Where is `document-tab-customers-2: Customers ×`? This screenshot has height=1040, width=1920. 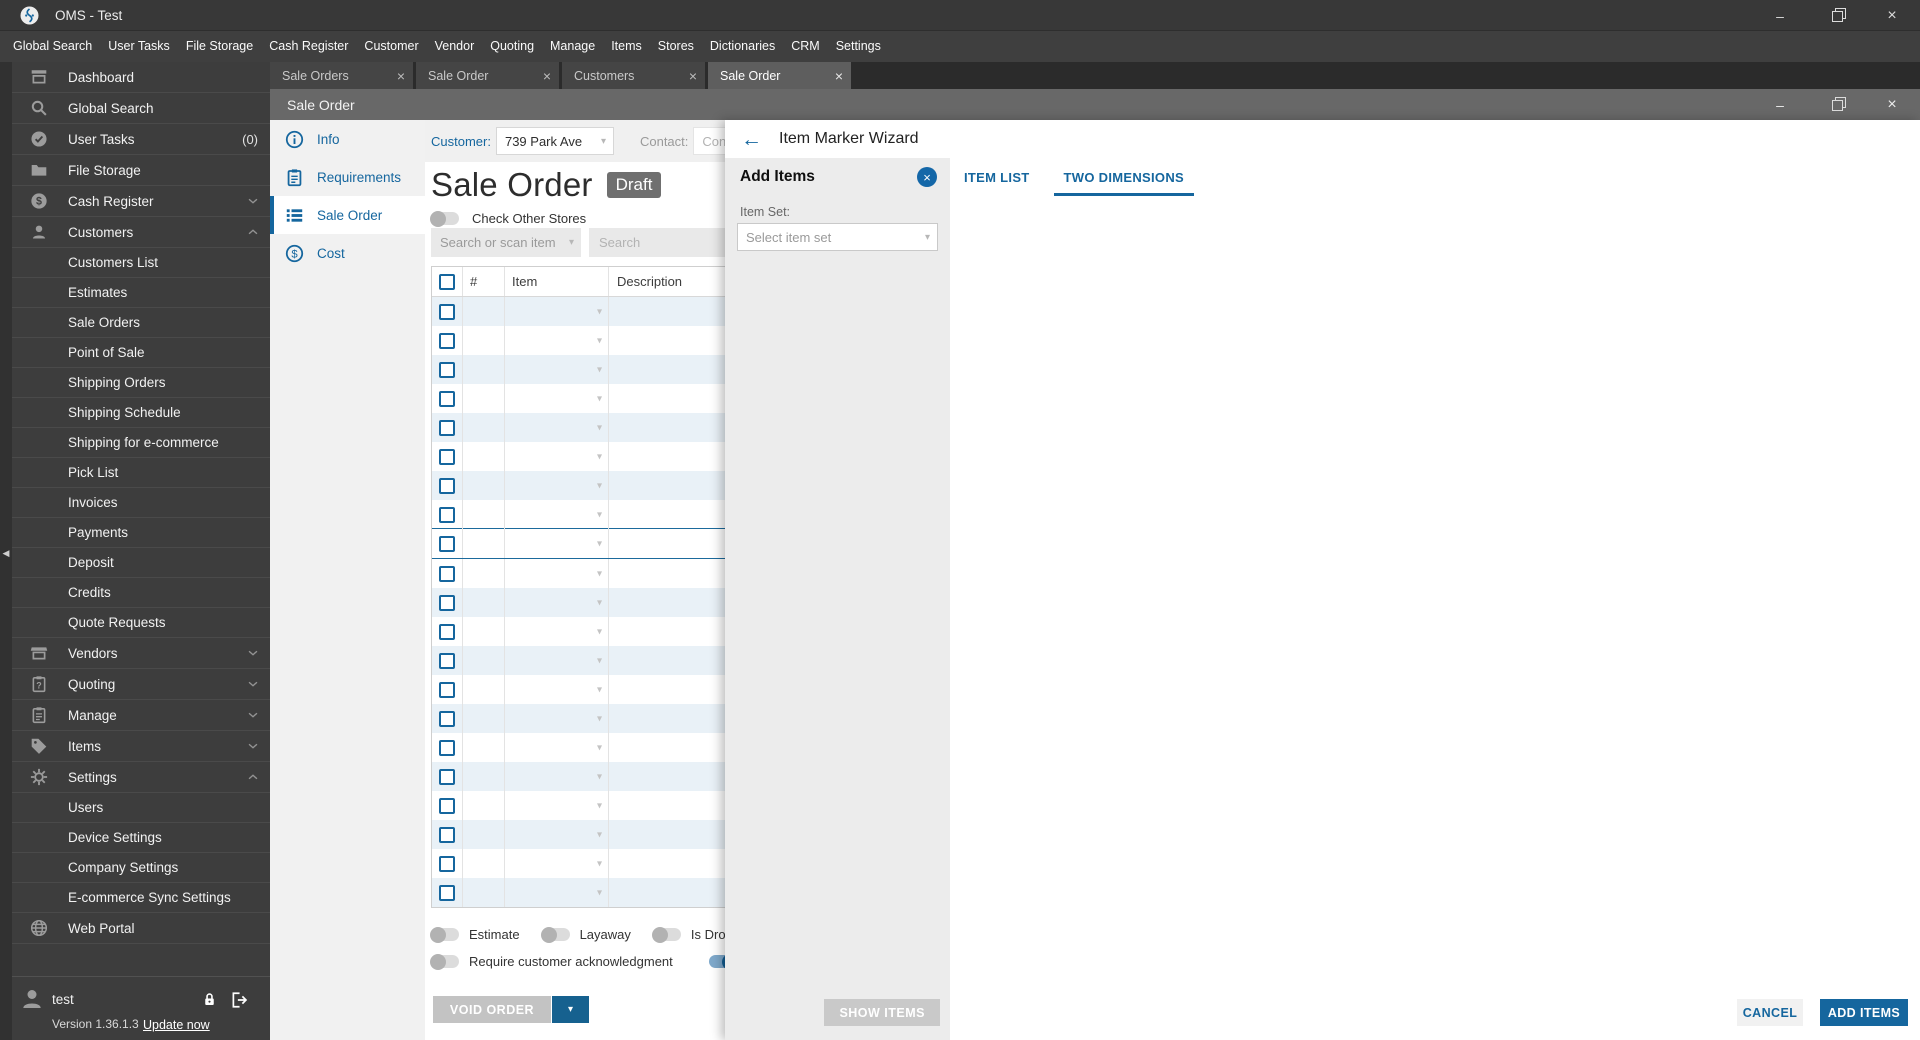
document-tab-customers-2: Customers × is located at coordinates (633, 75).